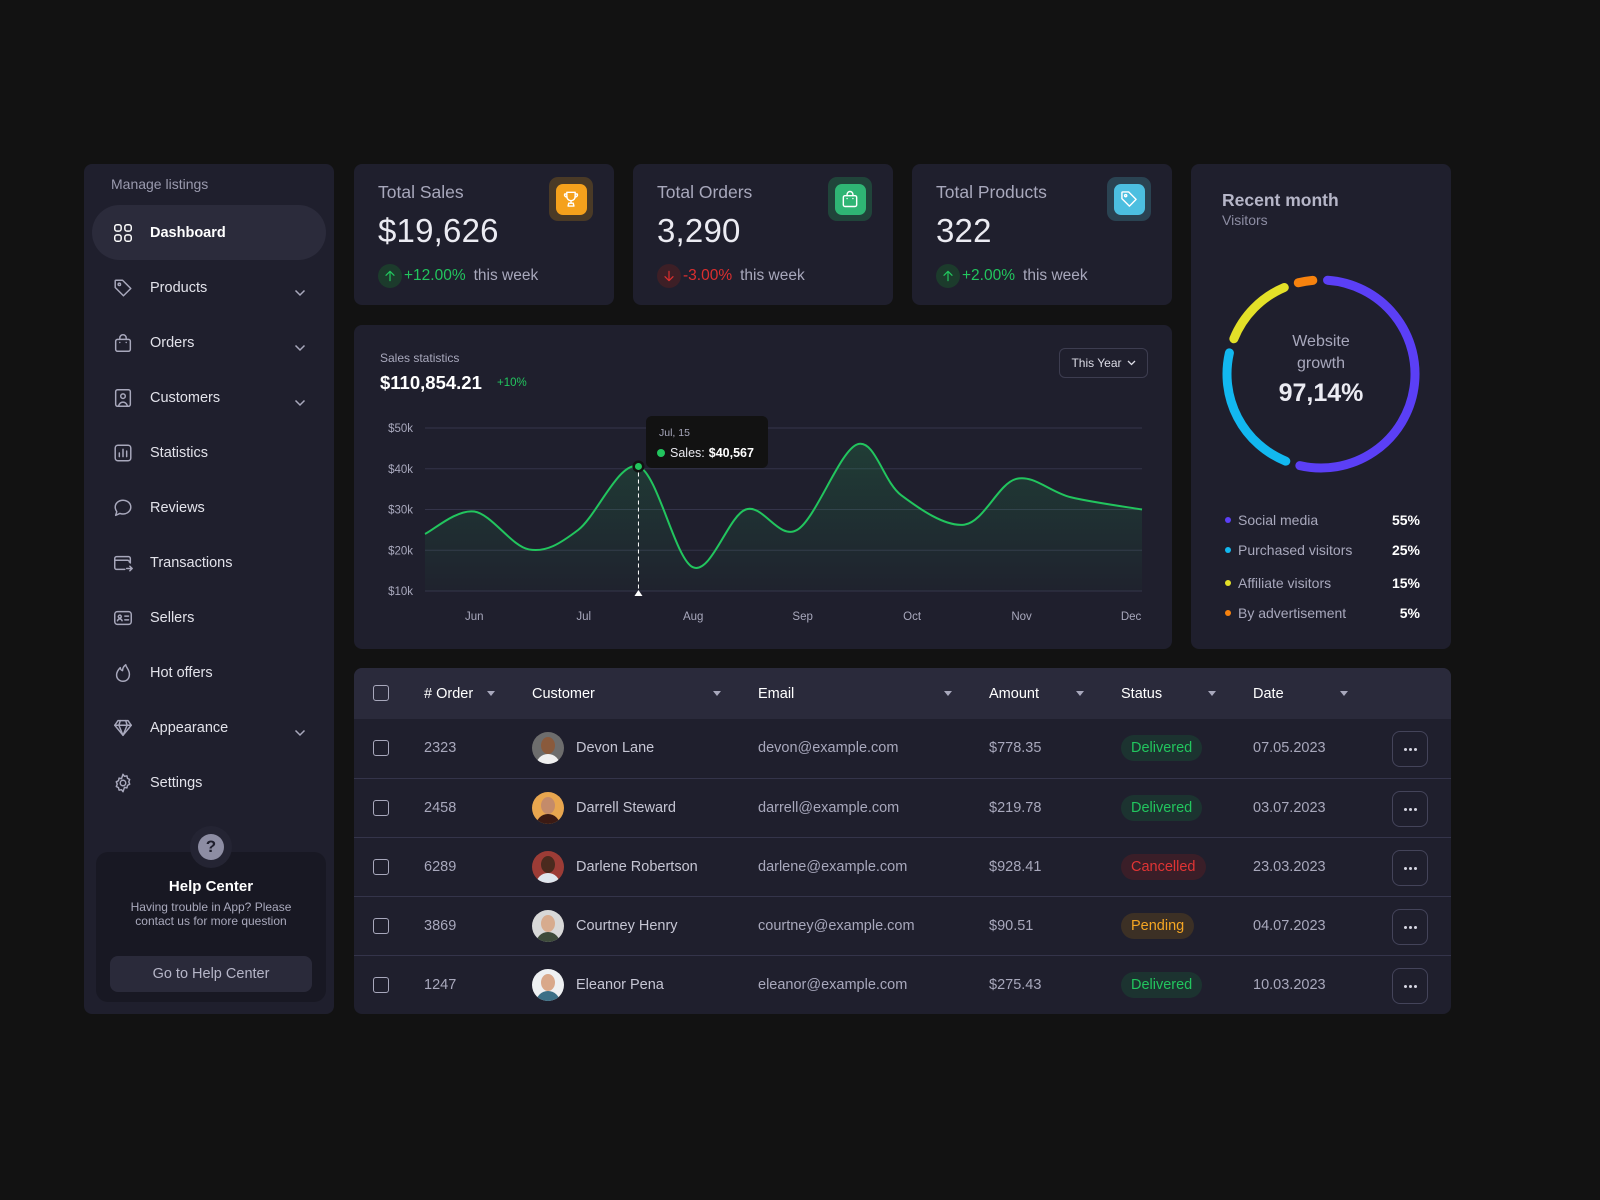 The height and width of the screenshot is (1200, 1600). Describe the element at coordinates (1289, 926) in the screenshot. I see `order-date: 04.07.2023` at that location.